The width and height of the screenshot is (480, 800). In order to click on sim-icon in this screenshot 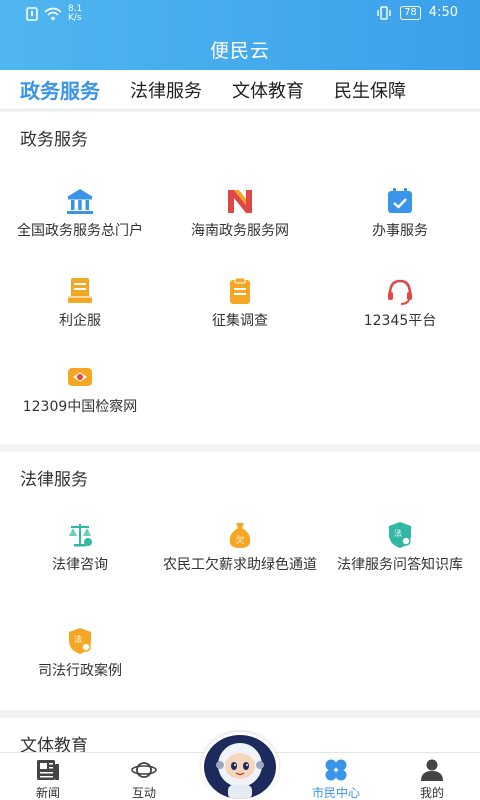, I will do `click(32, 14)`.